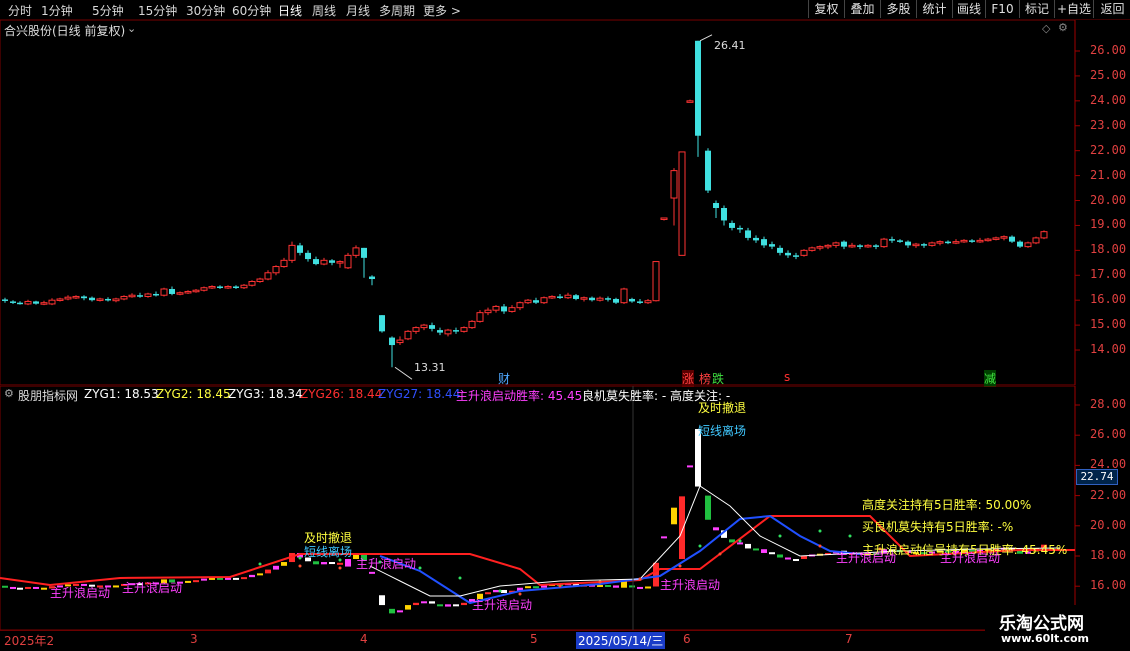 The width and height of the screenshot is (1130, 651). I want to click on annotation-main-rise-4: 主升浪启动, so click(502, 605).